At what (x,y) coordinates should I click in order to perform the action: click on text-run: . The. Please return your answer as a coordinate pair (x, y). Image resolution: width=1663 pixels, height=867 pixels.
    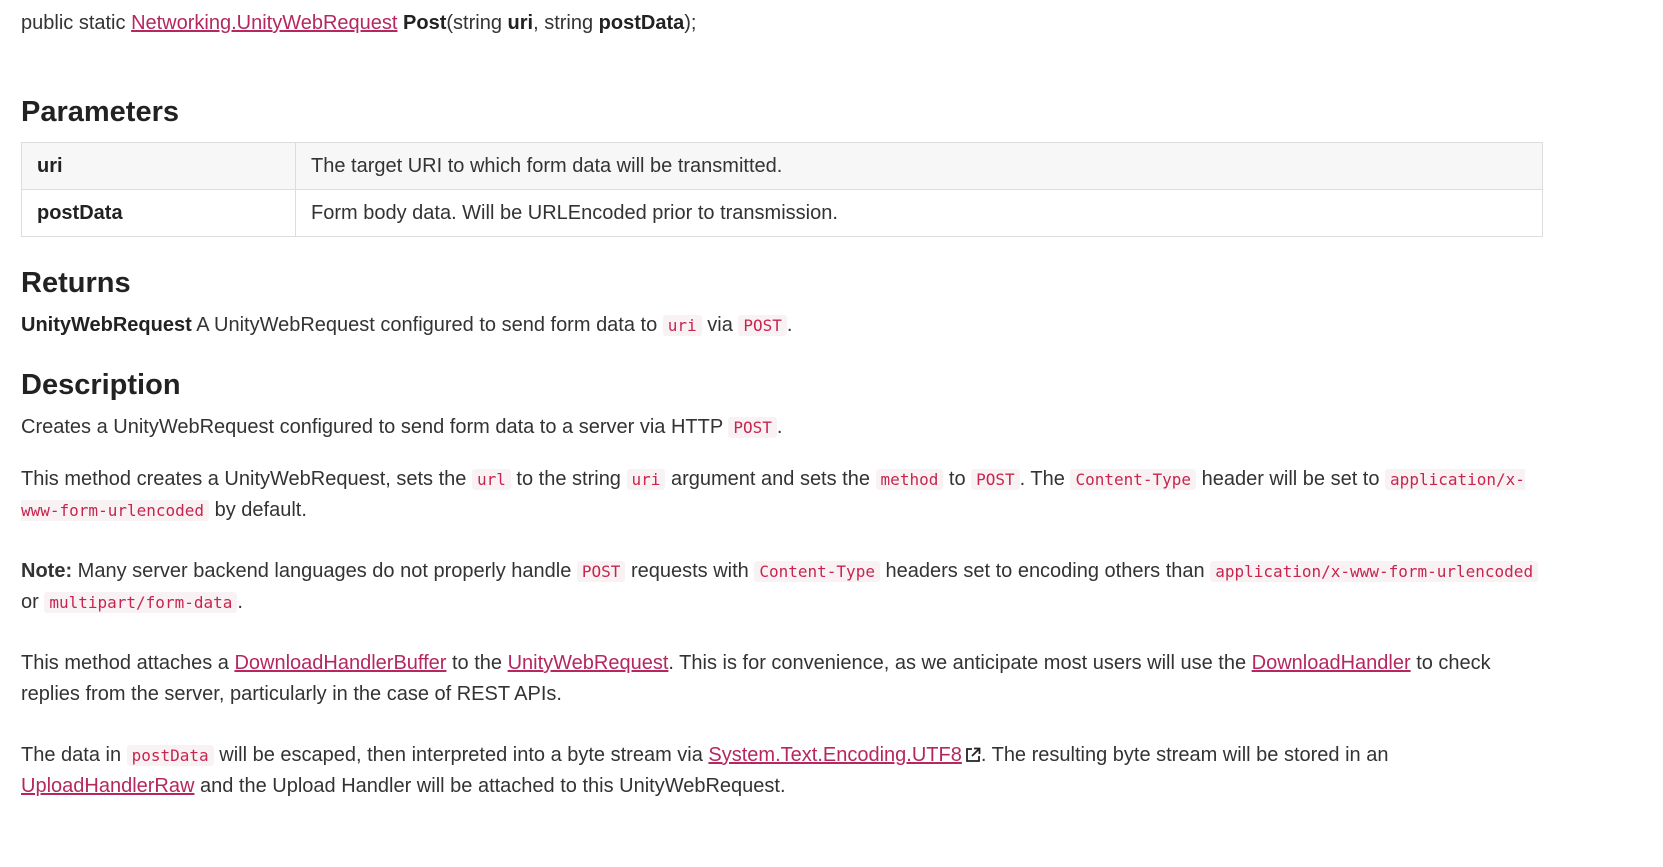
    Looking at the image, I should click on (1045, 479).